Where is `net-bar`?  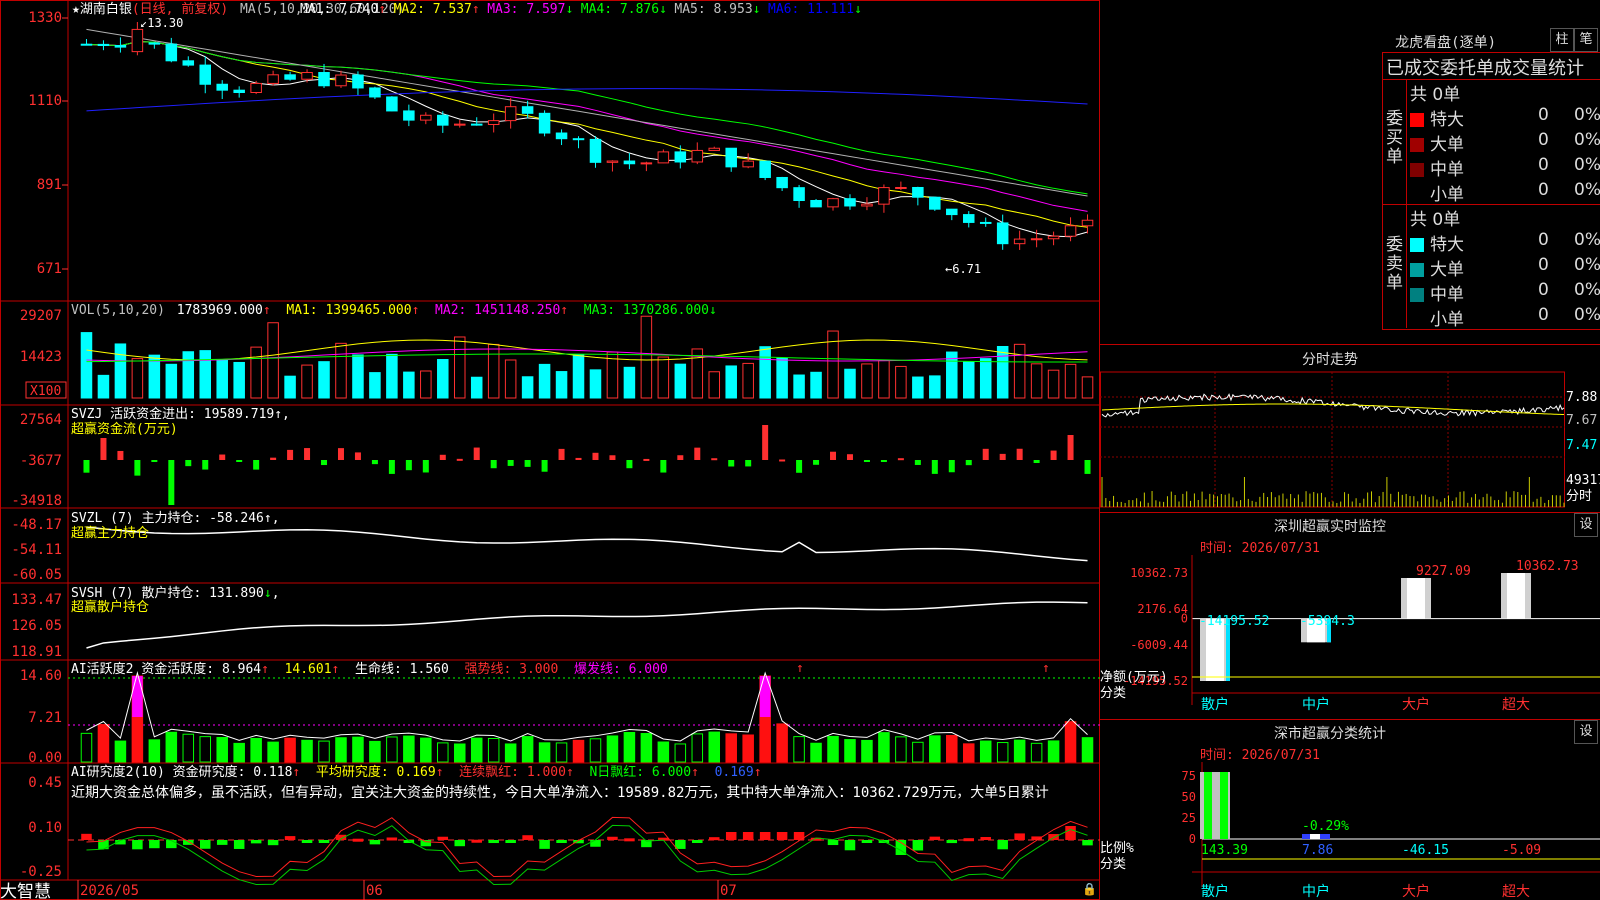
net-bar is located at coordinates (1416, 598).